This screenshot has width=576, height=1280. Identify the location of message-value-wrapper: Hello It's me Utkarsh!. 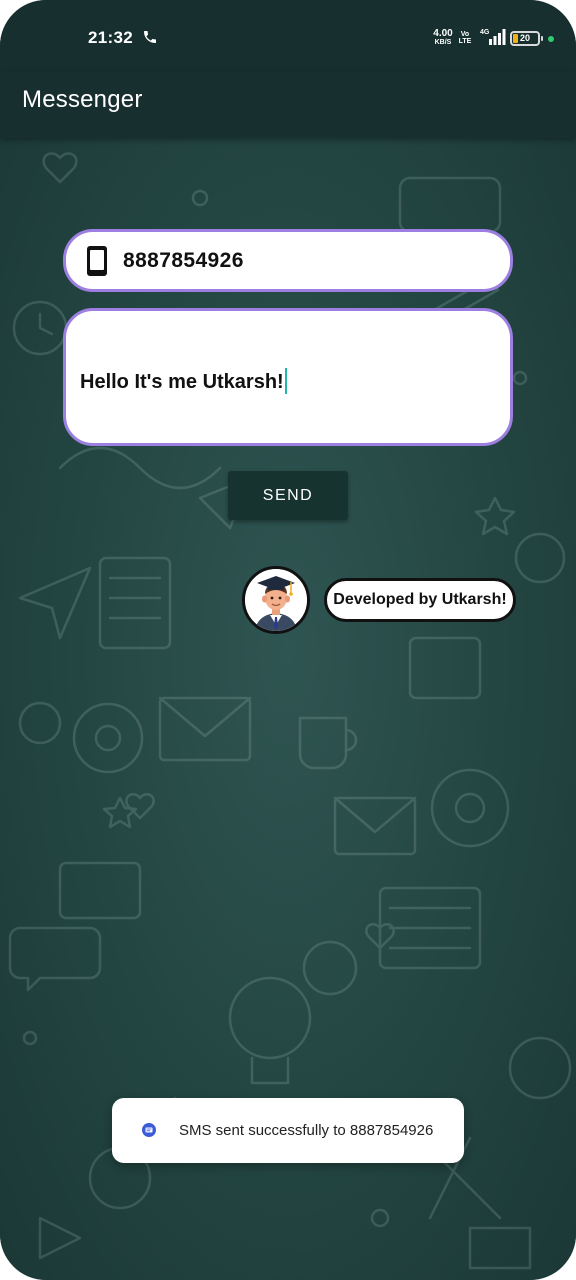
(183, 381).